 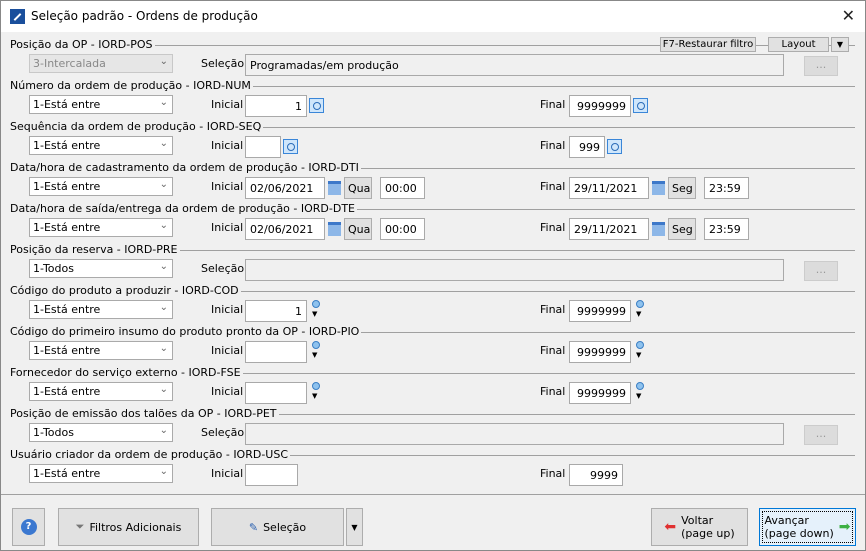 What do you see at coordinates (848, 15) in the screenshot?
I see `close-icon: ✕` at bounding box center [848, 15].